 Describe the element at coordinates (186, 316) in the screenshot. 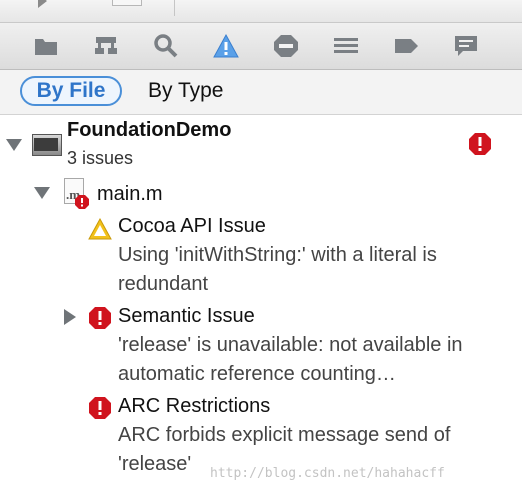

I see `issue-title: Semantic Issue` at that location.